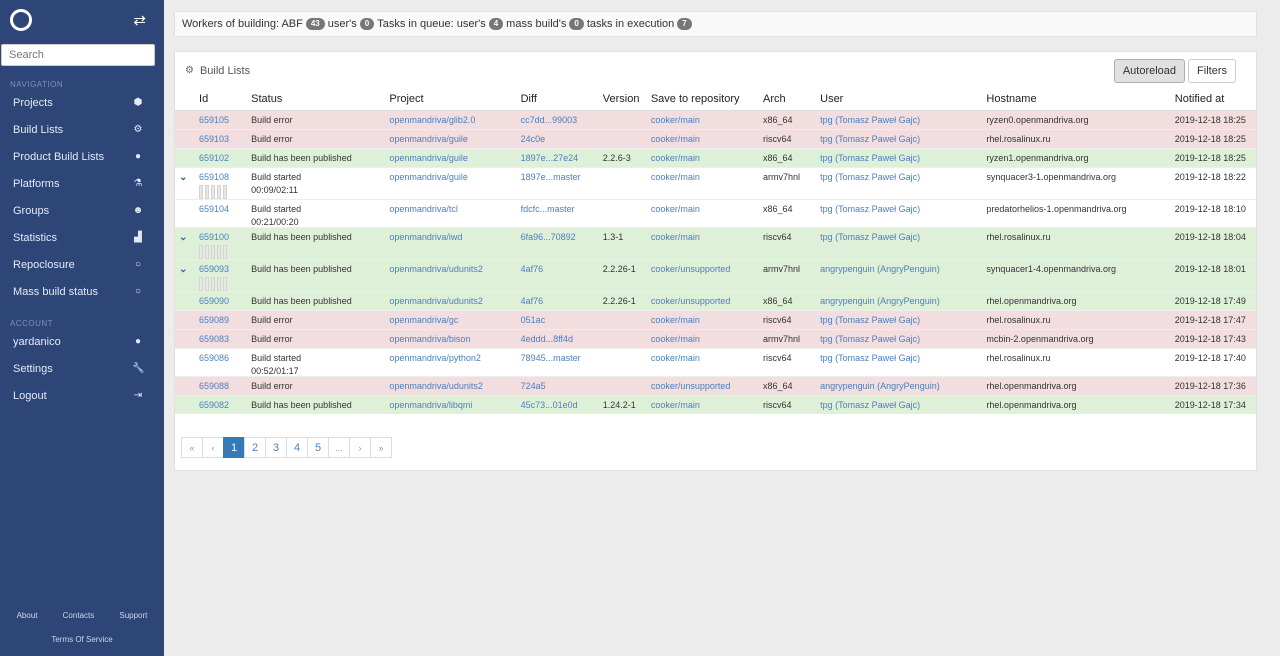  What do you see at coordinates (430, 405) in the screenshot?
I see `project-link: openmandriva/libqmi` at bounding box center [430, 405].